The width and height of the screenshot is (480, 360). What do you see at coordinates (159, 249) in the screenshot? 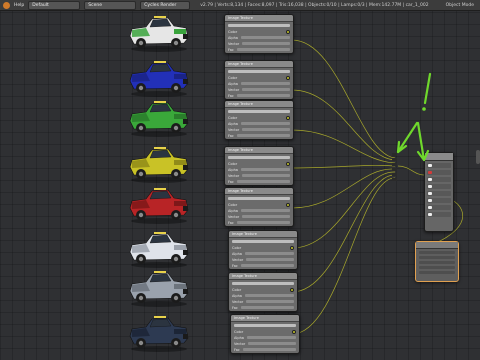
I see `truck-white` at bounding box center [159, 249].